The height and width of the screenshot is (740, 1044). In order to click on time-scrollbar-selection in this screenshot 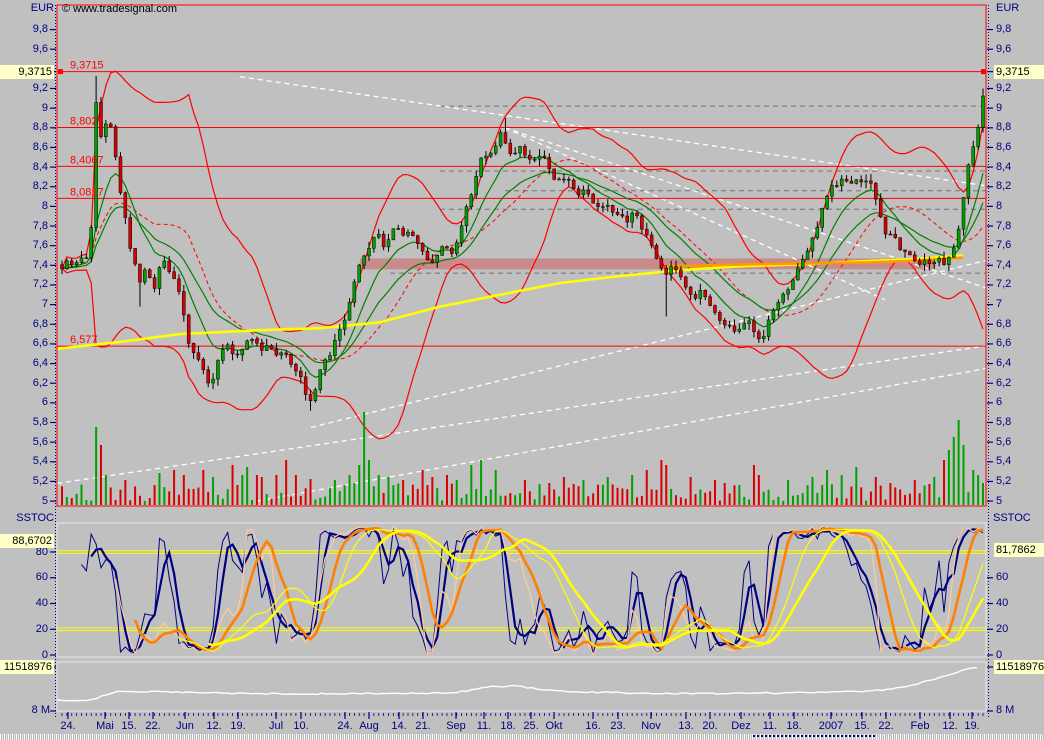, I will do `click(814, 736)`.